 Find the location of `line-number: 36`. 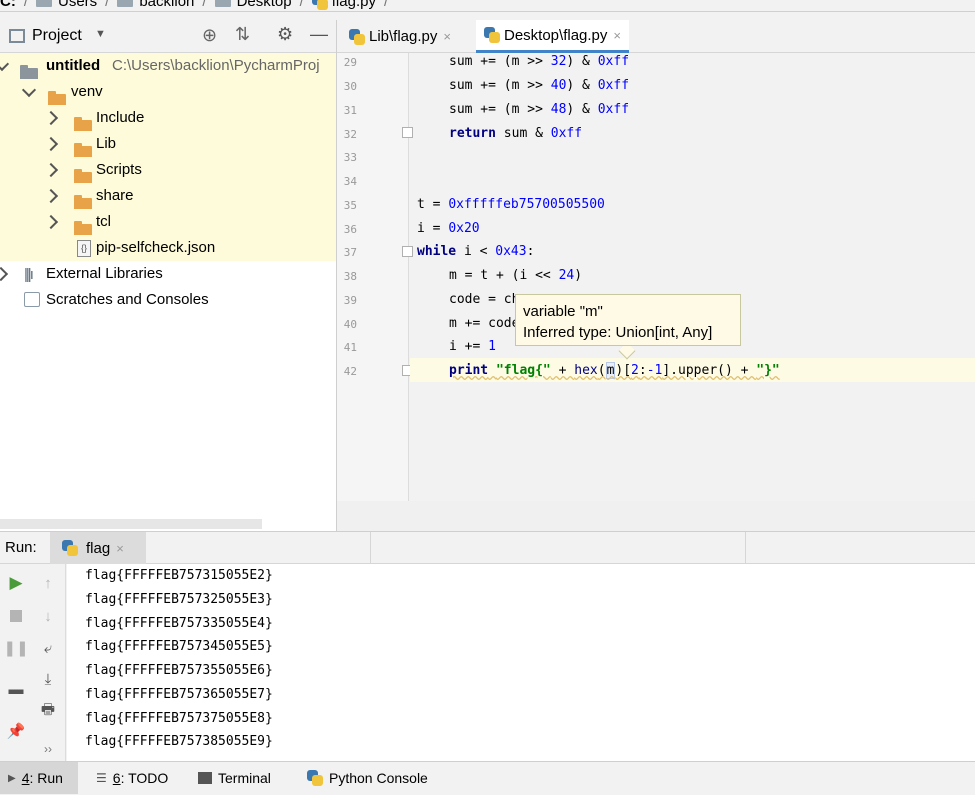

line-number: 36 is located at coordinates (350, 229).